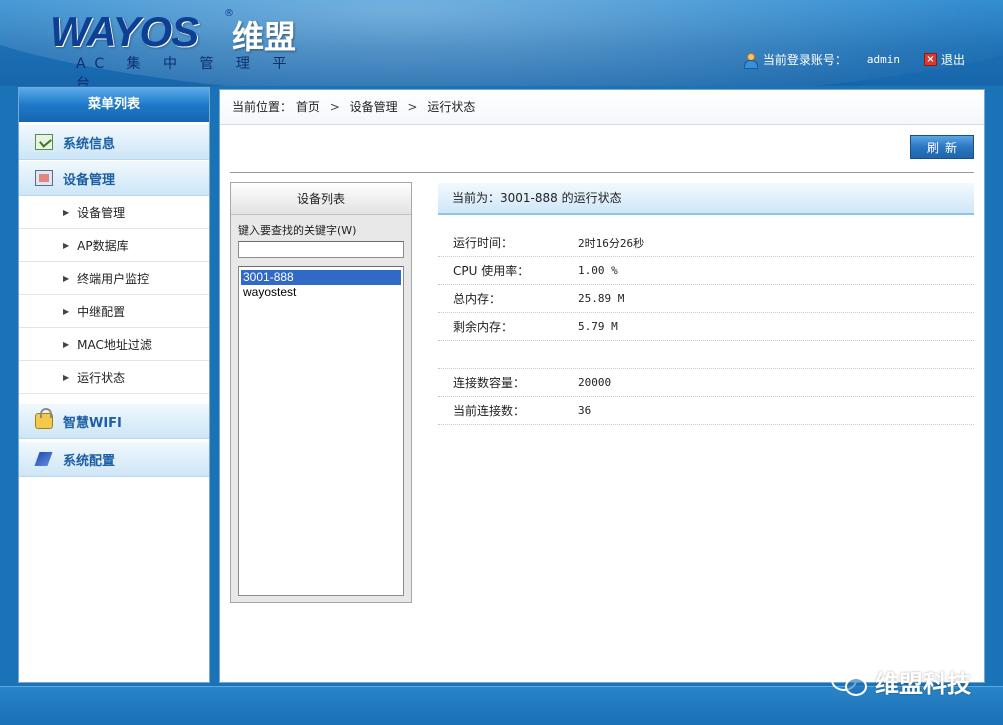 The image size is (1003, 725). I want to click on user-bar: 当前登录账号： admin × 退出, so click(854, 60).